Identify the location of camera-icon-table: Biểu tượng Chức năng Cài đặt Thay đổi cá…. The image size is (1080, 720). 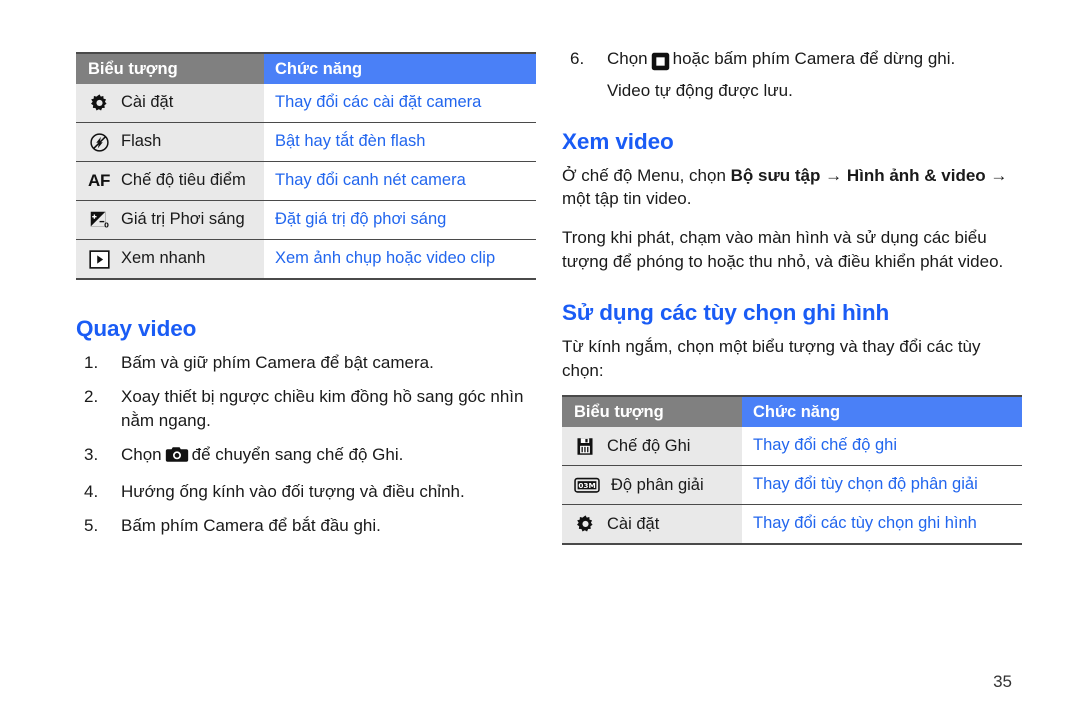
(306, 166).